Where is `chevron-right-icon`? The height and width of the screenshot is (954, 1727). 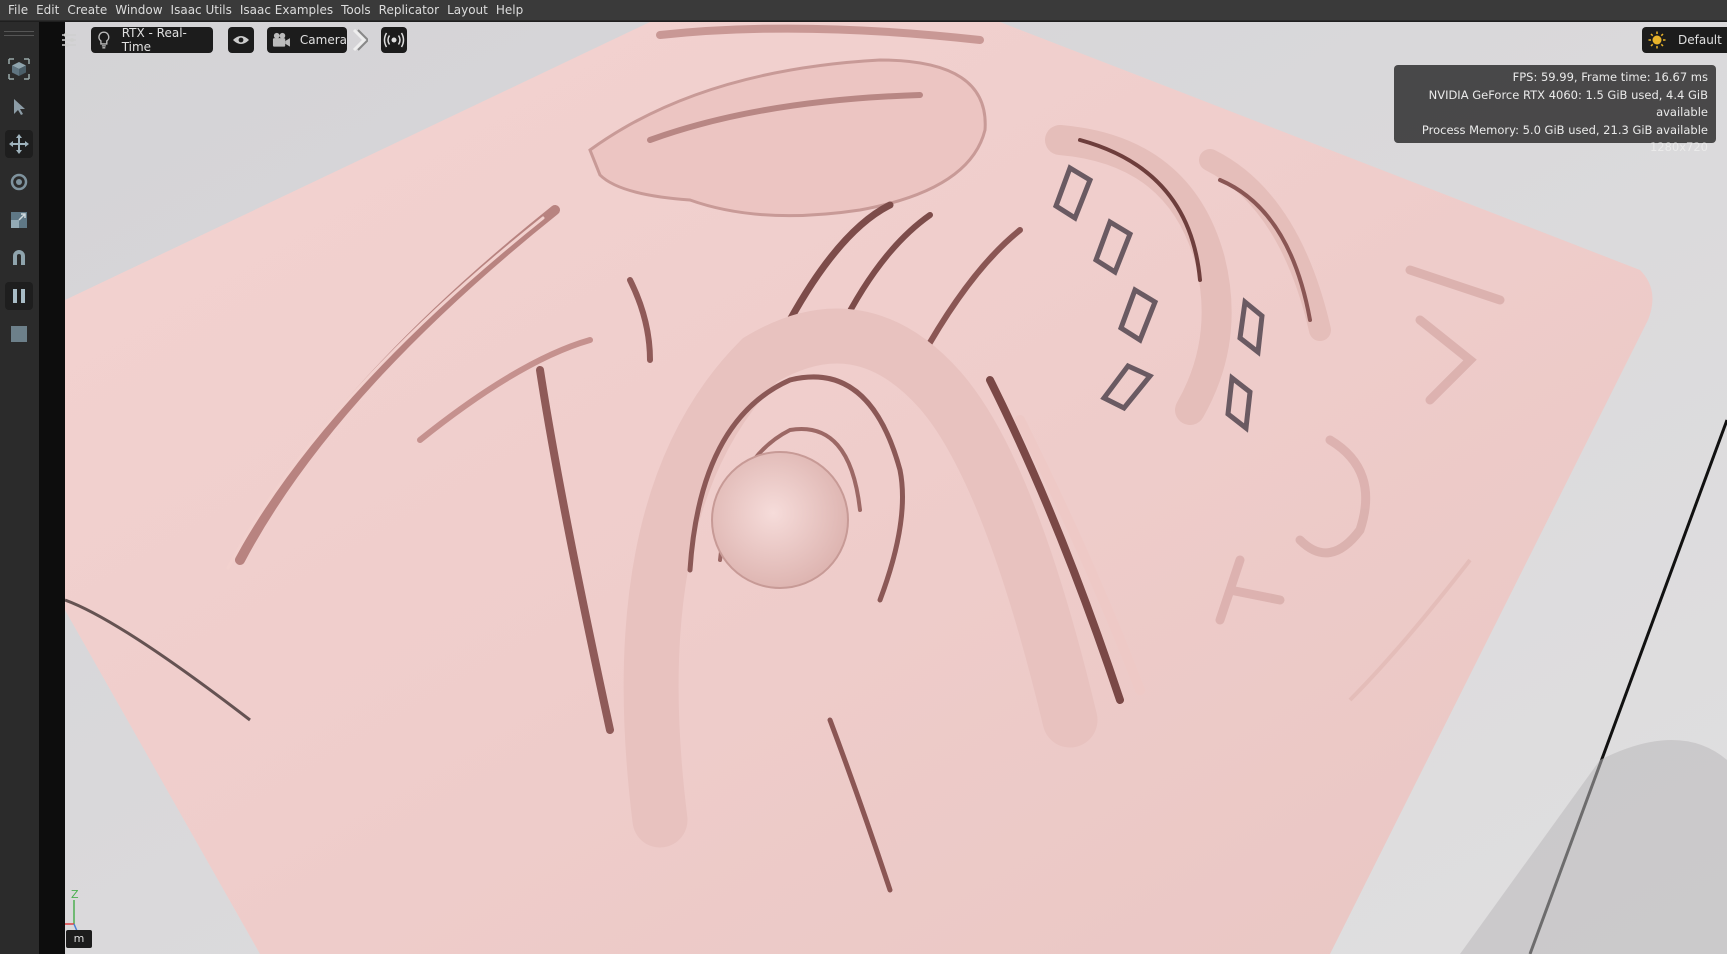
chevron-right-icon is located at coordinates (361, 40).